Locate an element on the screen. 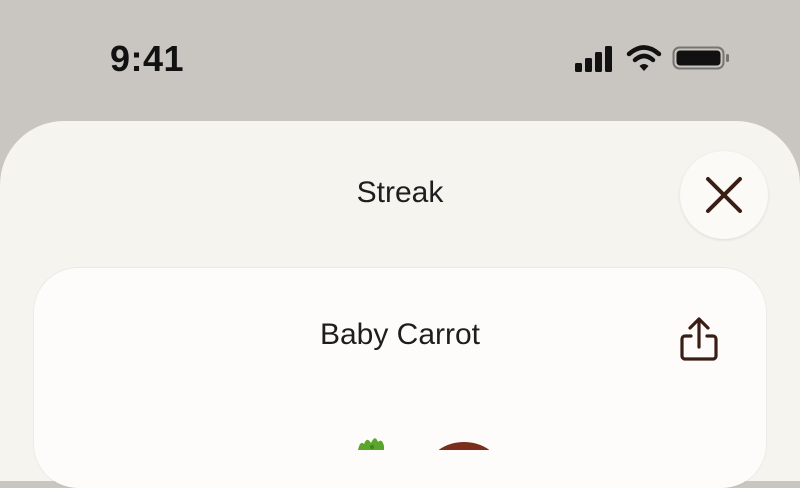  share-button is located at coordinates (699, 339).